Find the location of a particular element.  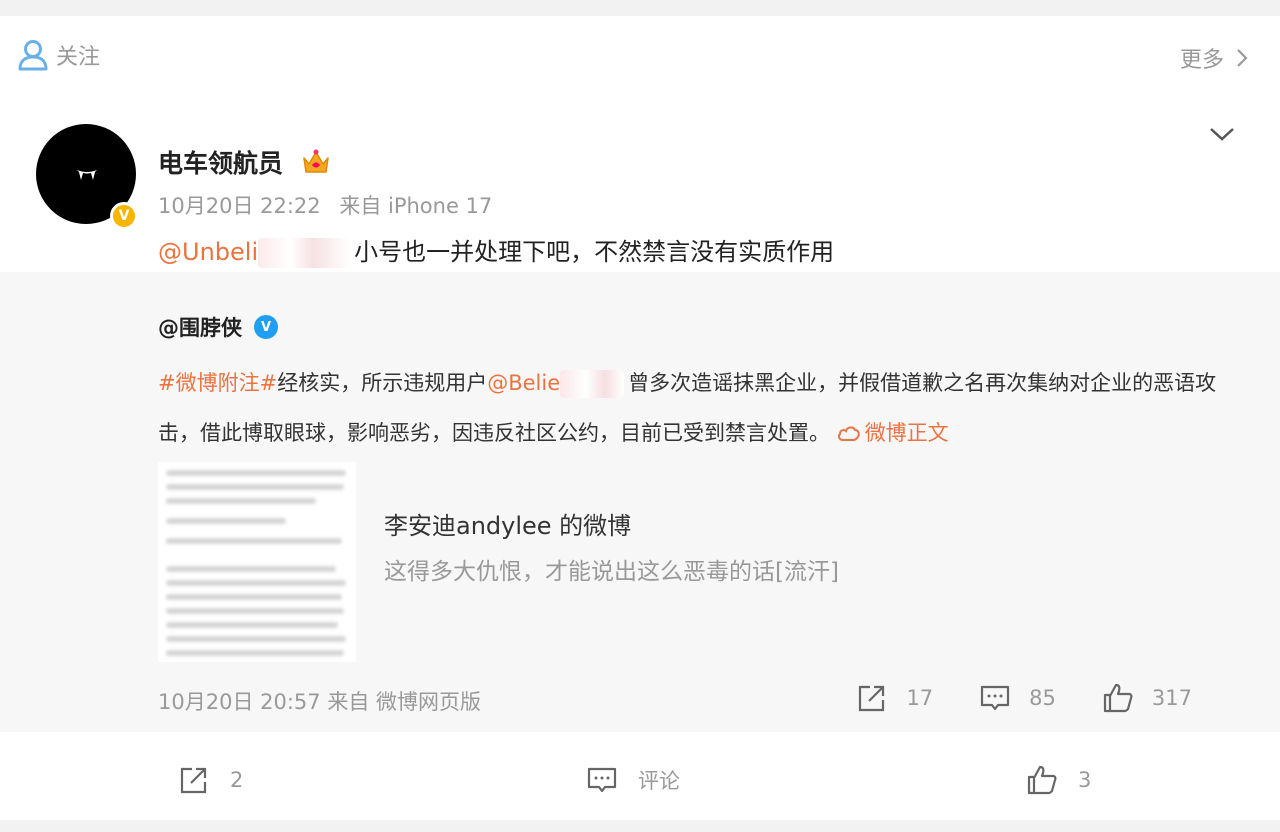

verified-gold-icon: V is located at coordinates (124, 216).